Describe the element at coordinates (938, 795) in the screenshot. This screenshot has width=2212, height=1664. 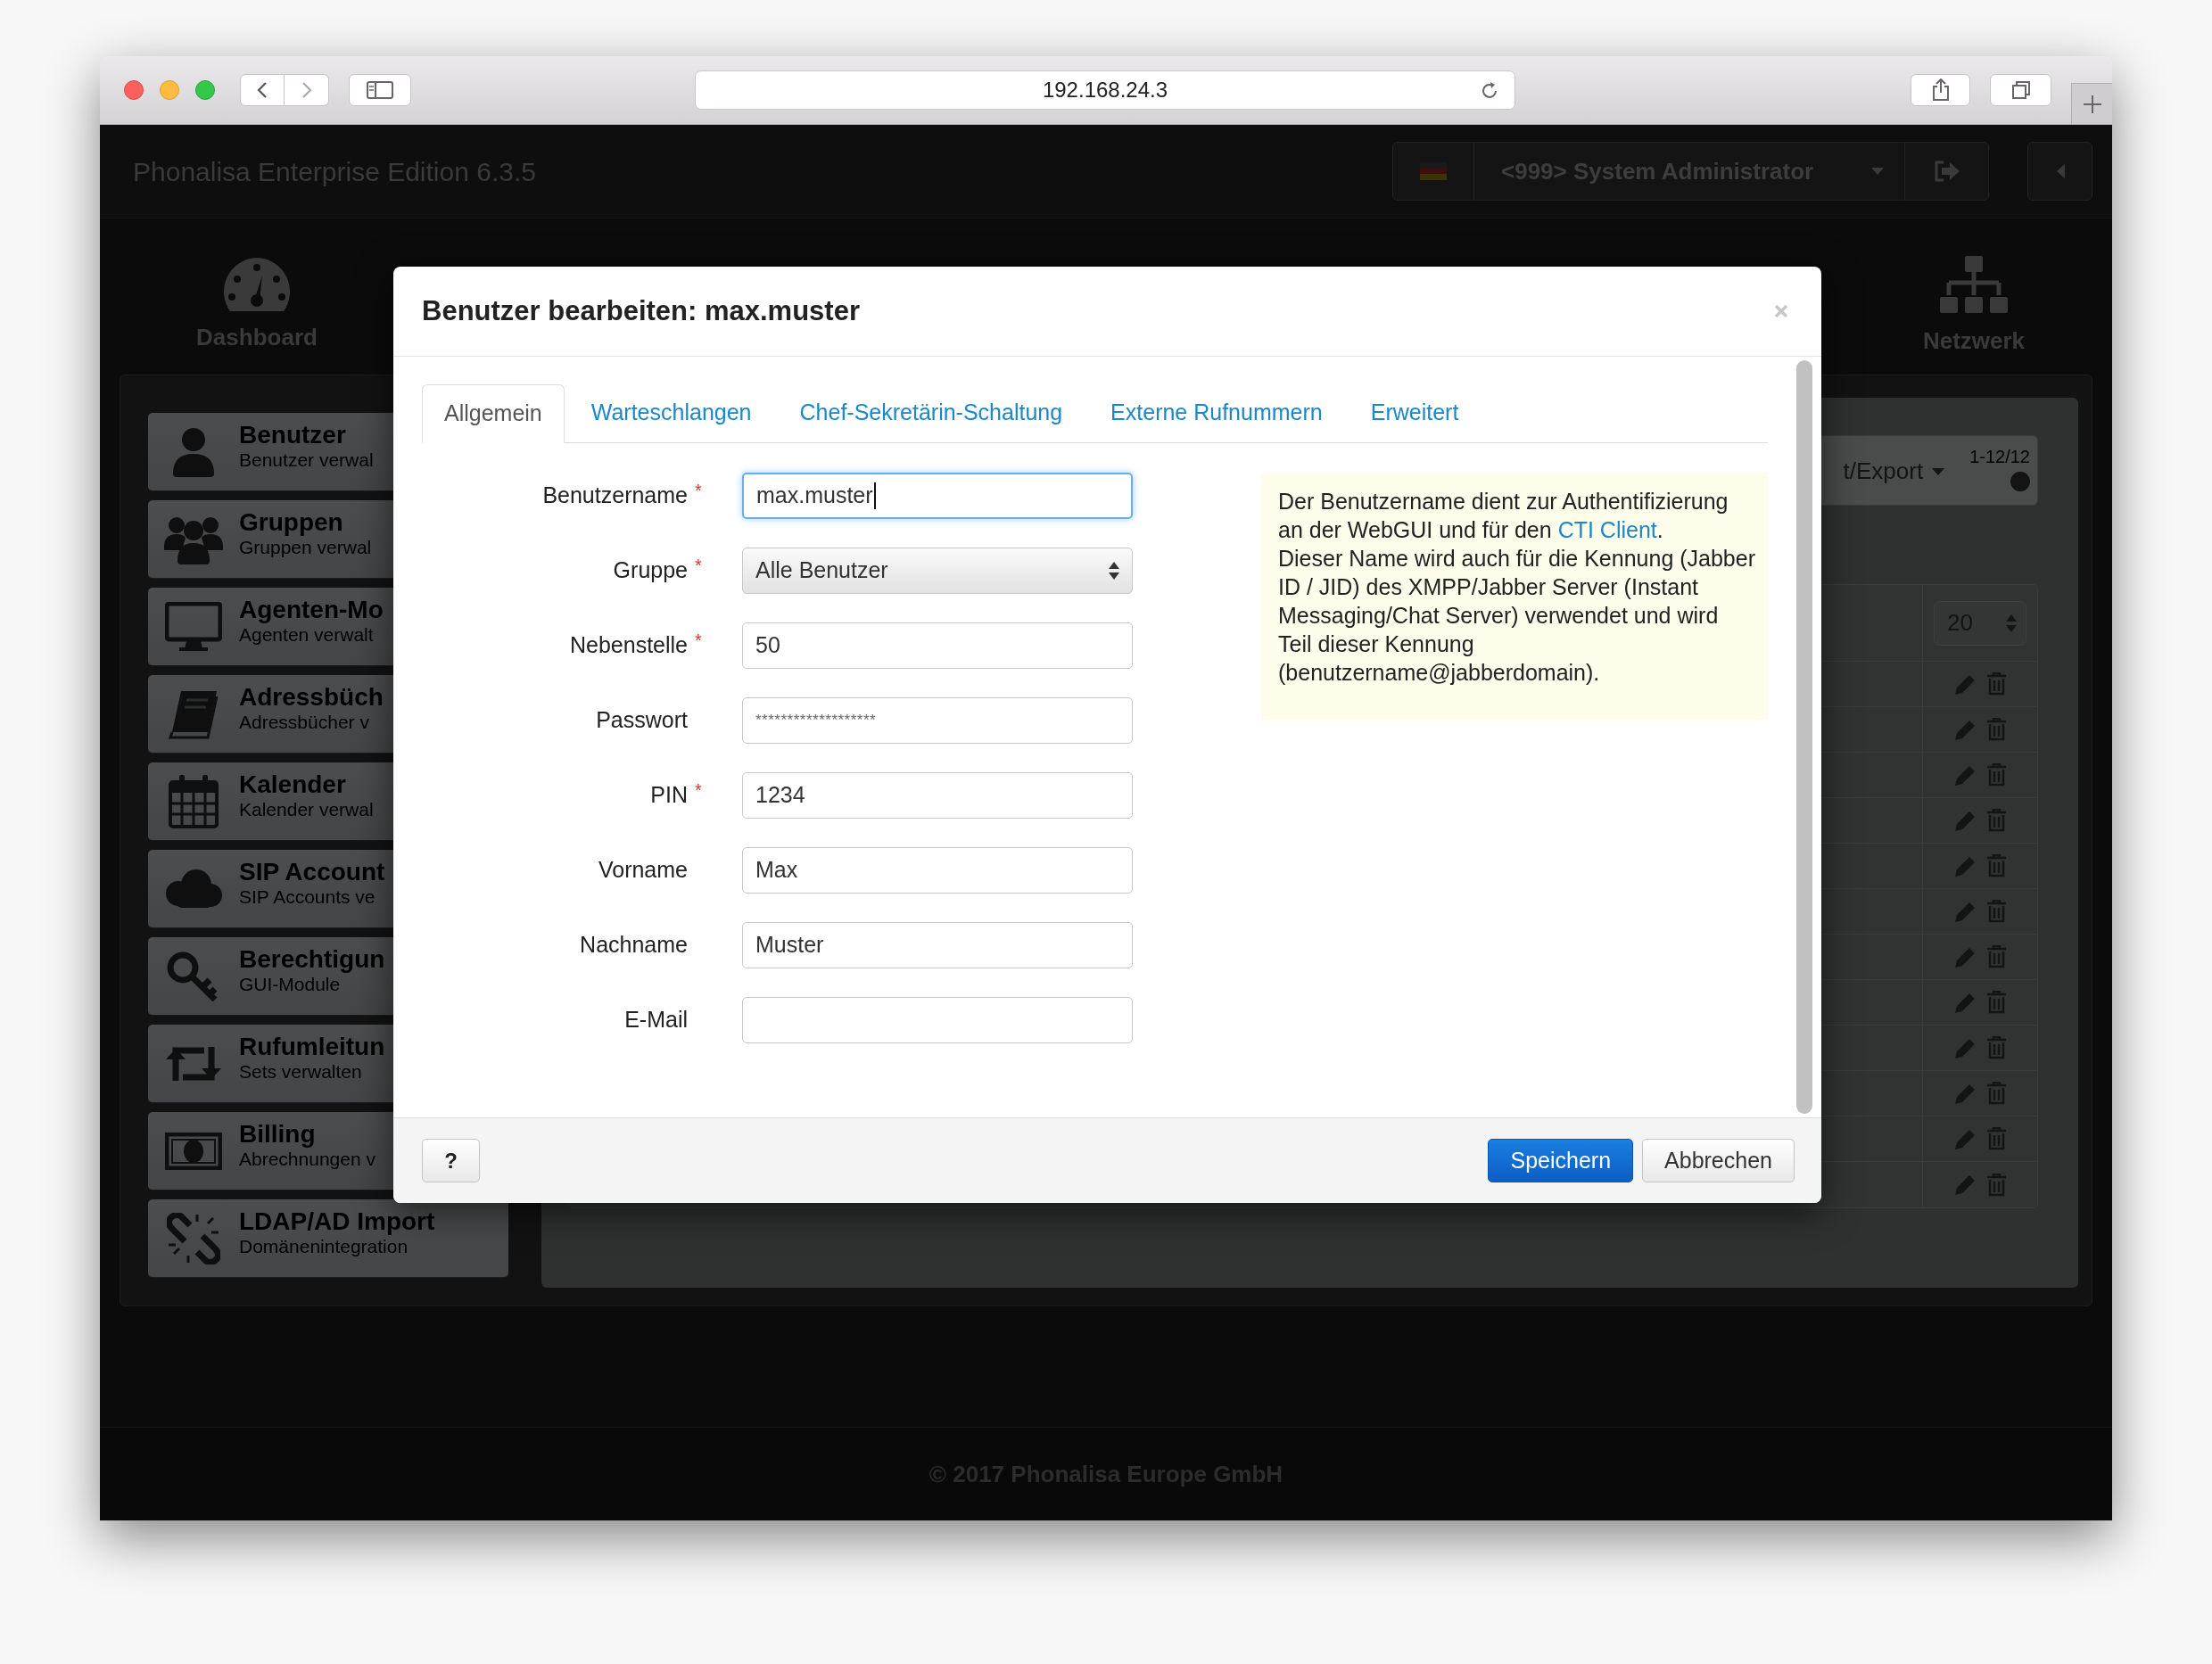
I see `input-field: 1234` at that location.